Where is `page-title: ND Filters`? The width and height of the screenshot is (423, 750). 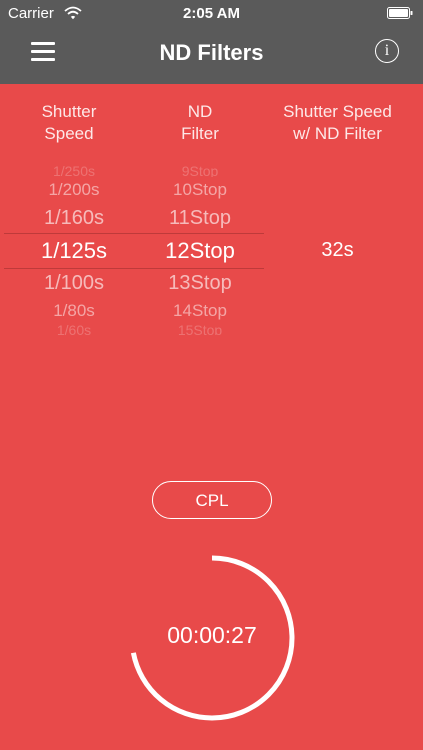
page-title: ND Filters is located at coordinates (211, 52).